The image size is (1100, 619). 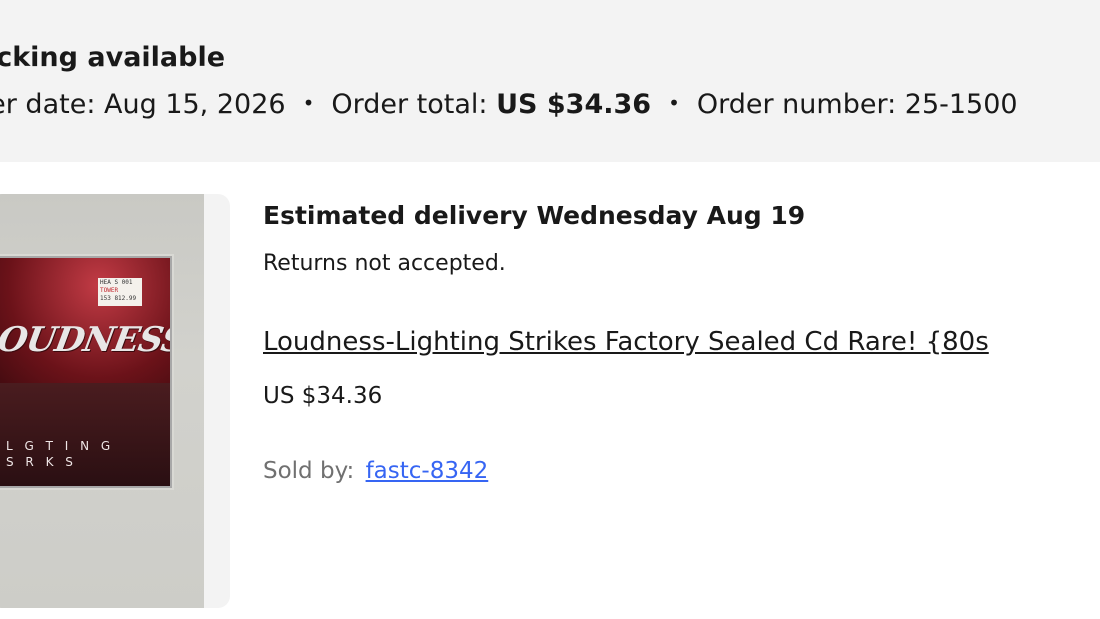 I want to click on cover-band-logo: OUDNESS, so click(x=86, y=340).